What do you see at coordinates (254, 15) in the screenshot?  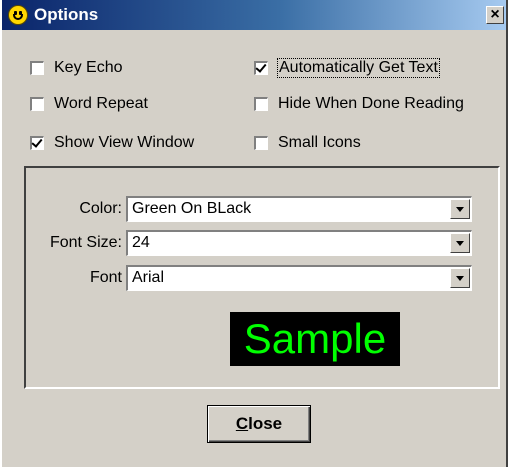 I see `title-bar: Options ×` at bounding box center [254, 15].